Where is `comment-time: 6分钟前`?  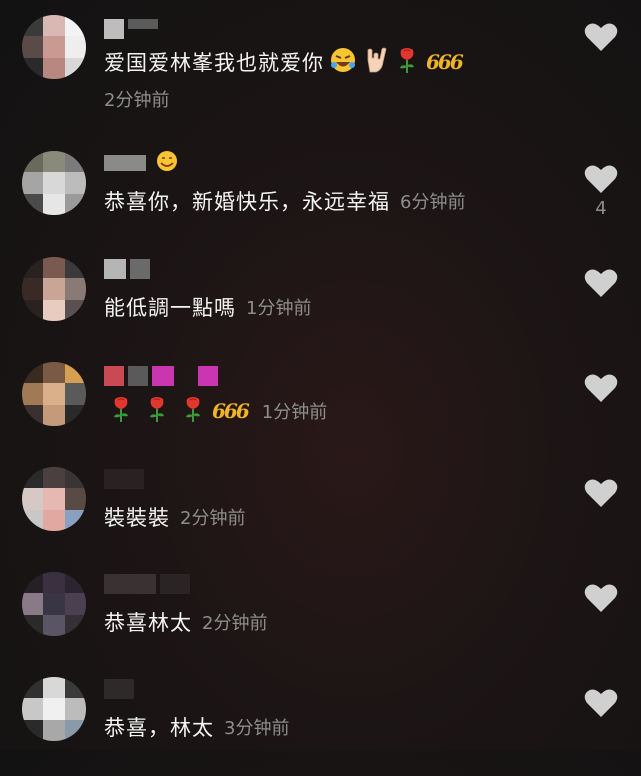 comment-time: 6分钟前 is located at coordinates (433, 202).